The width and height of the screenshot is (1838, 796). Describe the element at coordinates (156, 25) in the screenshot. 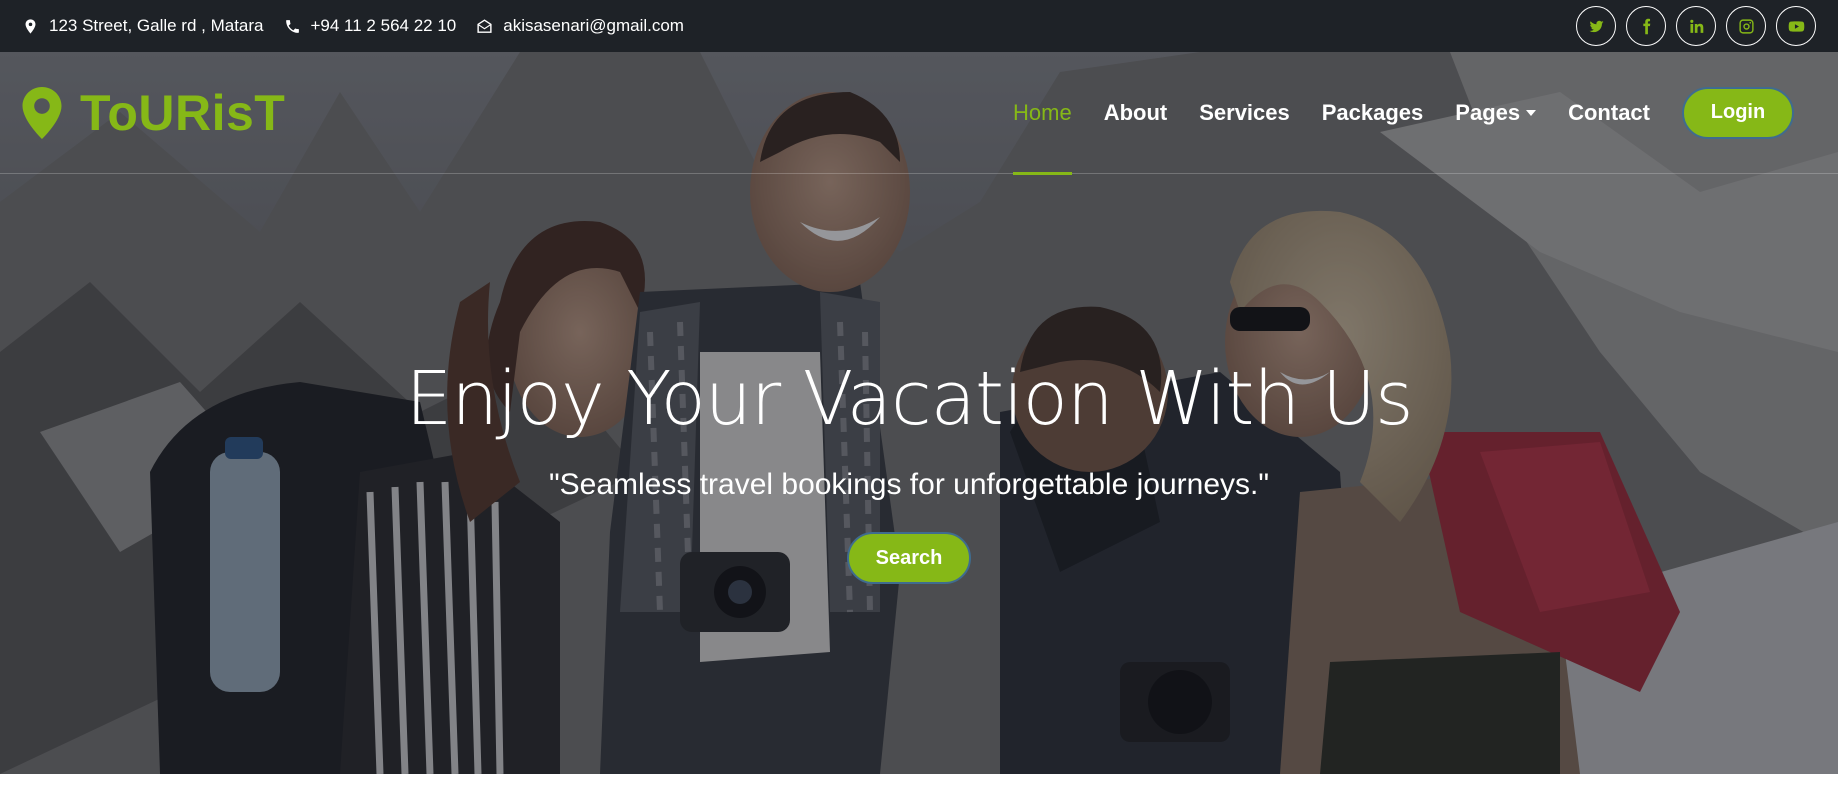

I see `address-text: 123 Street, Galle rd , Matara` at that location.